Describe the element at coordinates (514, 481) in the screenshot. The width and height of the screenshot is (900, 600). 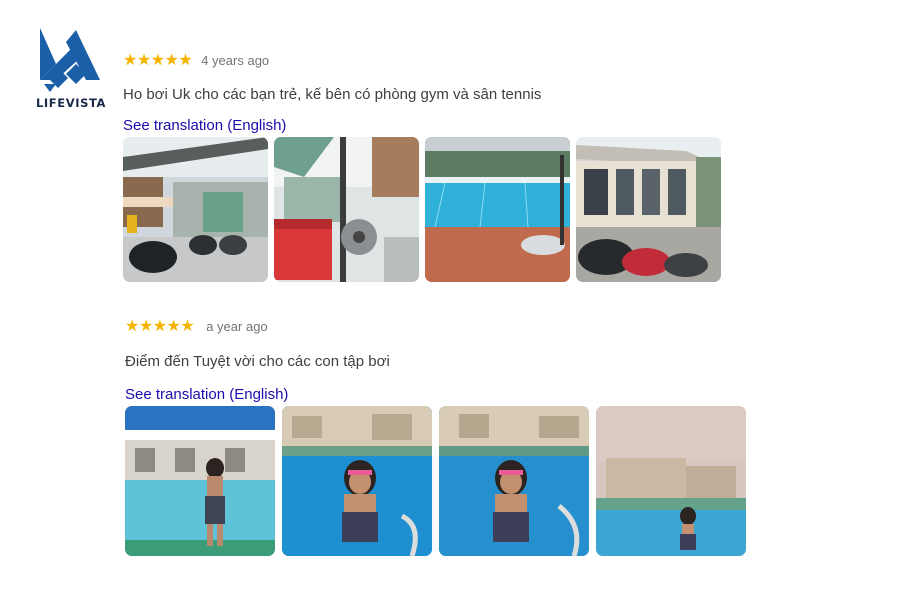
I see `review-photo-girl-at-ladder` at that location.